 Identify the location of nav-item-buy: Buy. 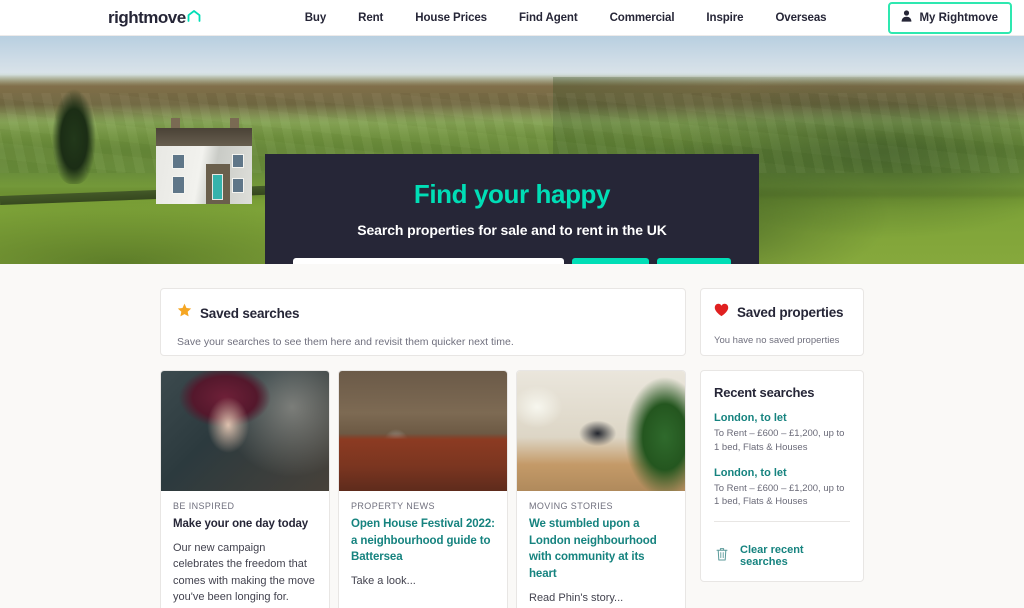
(315, 18).